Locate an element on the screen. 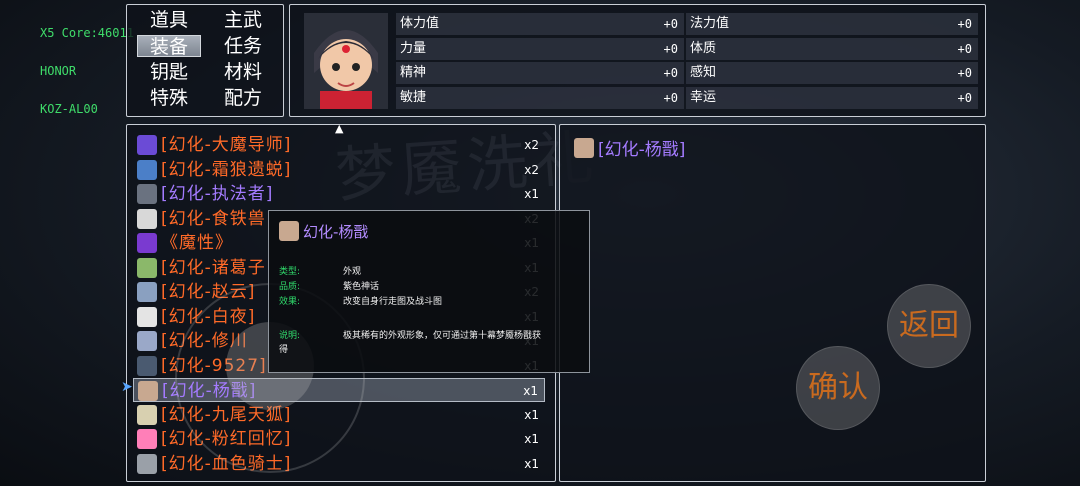  stat-label: 幸运 is located at coordinates (703, 97).